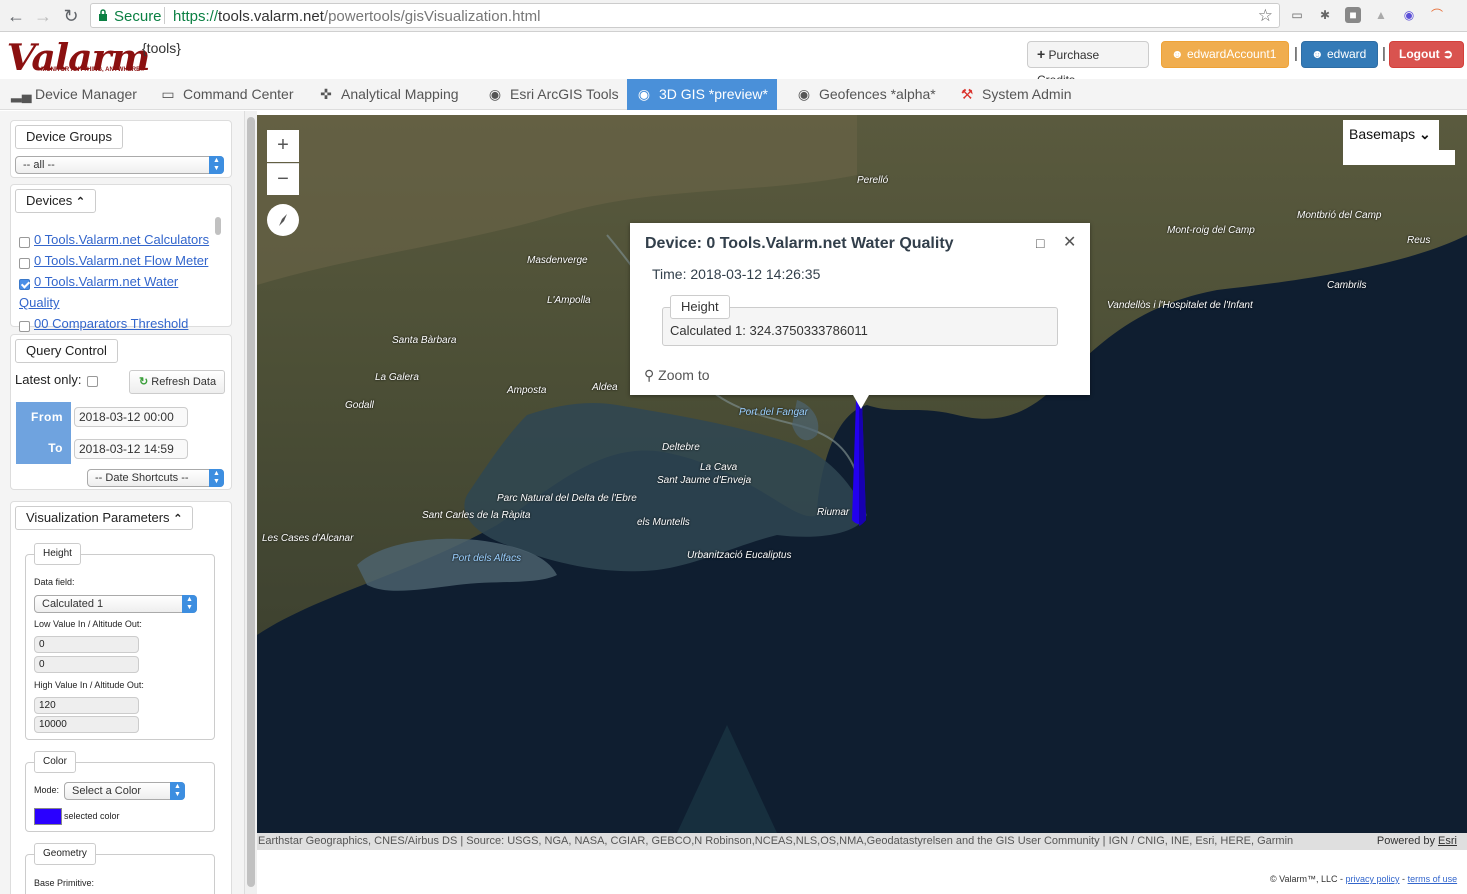 This screenshot has height=894, width=1467. Describe the element at coordinates (702, 94) in the screenshot. I see `nav-3d-gis: ◉ 3D GIS *preview*` at that location.